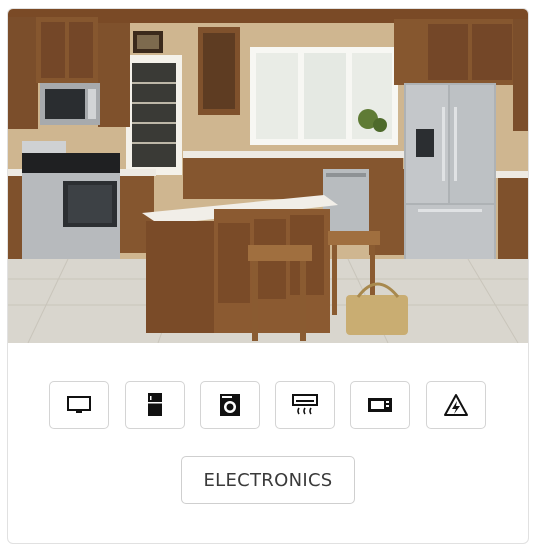 This screenshot has height=552, width=560. I want to click on refrigerator-icon, so click(155, 404).